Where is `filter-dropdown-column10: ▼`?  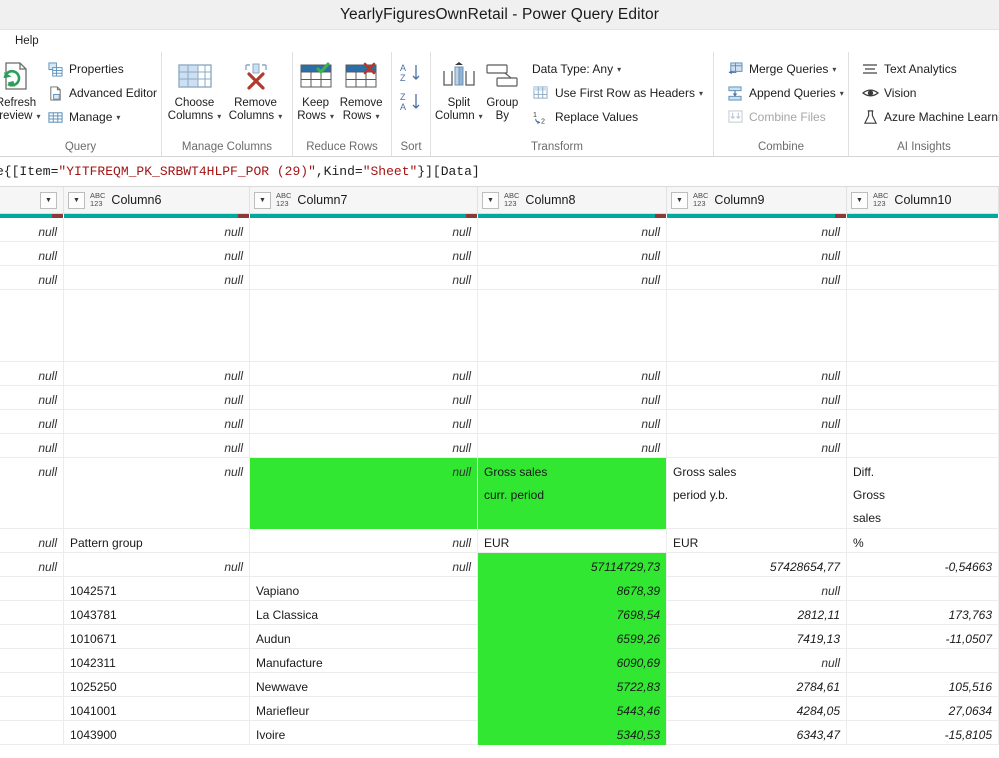
filter-dropdown-column10: ▼ is located at coordinates (859, 200).